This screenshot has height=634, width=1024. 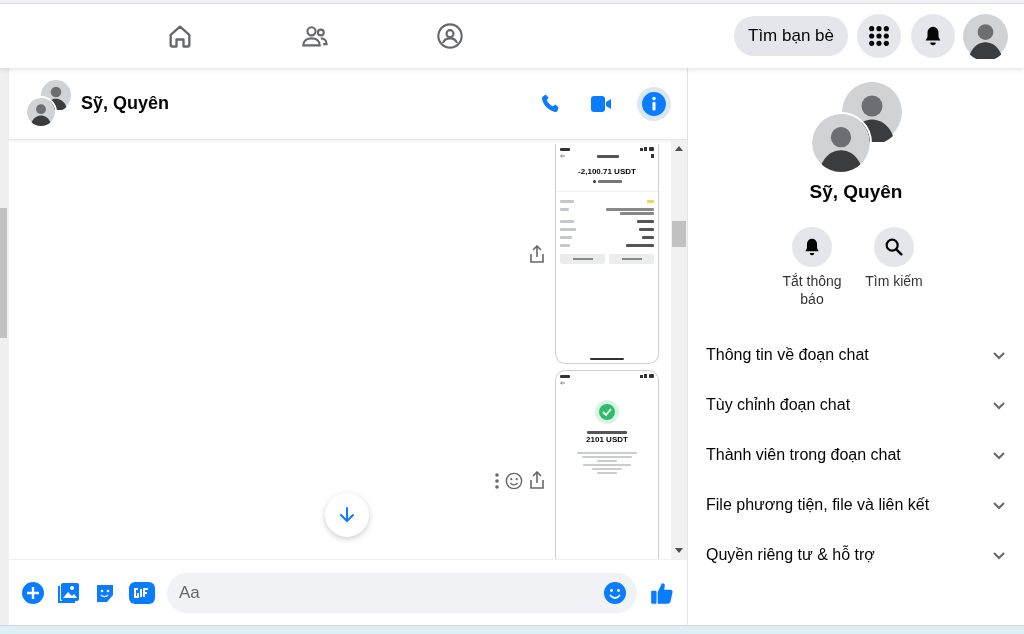 What do you see at coordinates (679, 148) in the screenshot?
I see `scroll-up-icon` at bounding box center [679, 148].